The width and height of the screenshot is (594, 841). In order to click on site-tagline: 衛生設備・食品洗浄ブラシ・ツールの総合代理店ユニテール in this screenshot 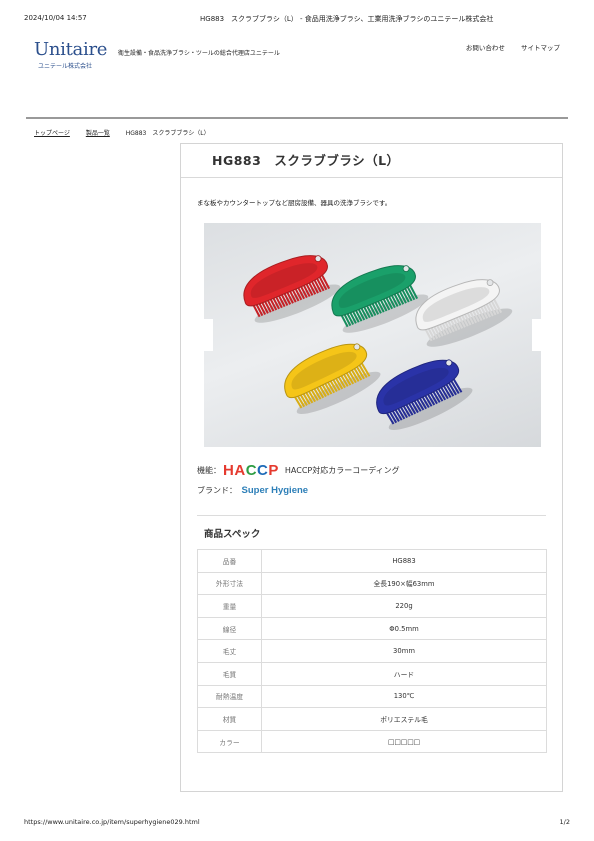, I will do `click(199, 53)`.